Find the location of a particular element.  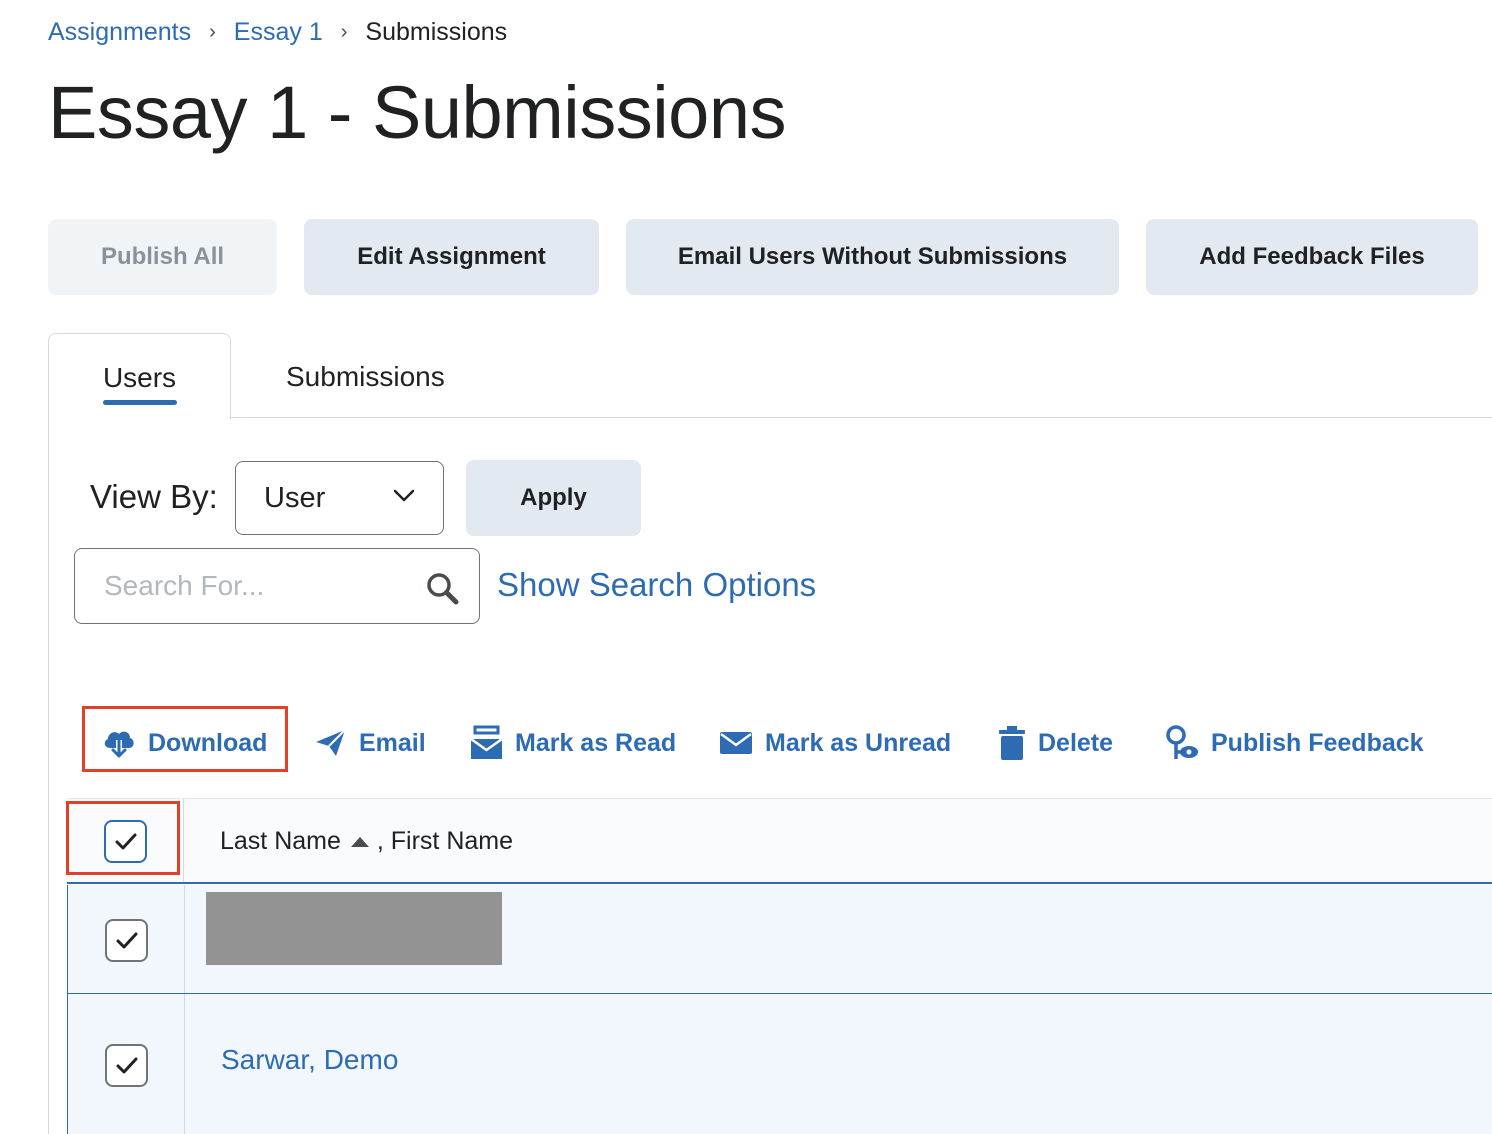

chevron-down-icon is located at coordinates (404, 495).